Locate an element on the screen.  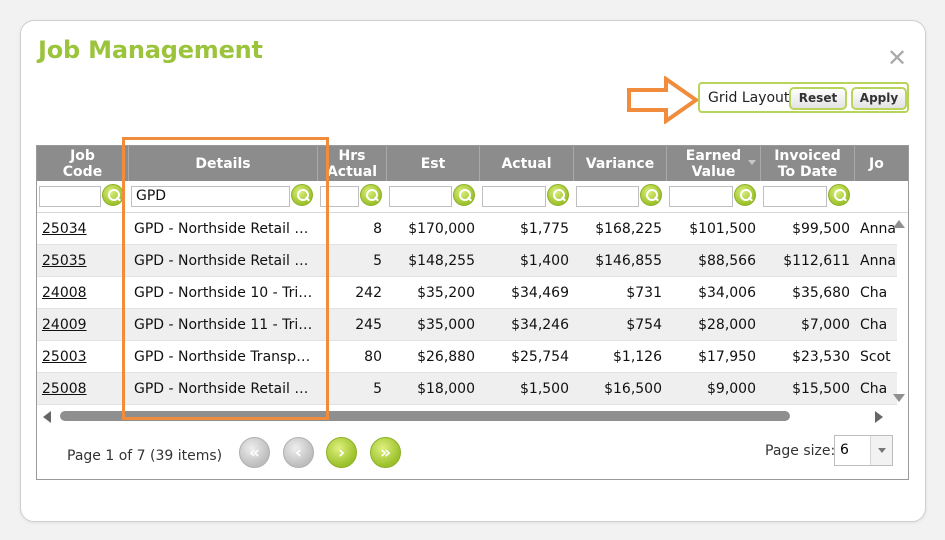
column-header-label: Actual is located at coordinates (526, 164).